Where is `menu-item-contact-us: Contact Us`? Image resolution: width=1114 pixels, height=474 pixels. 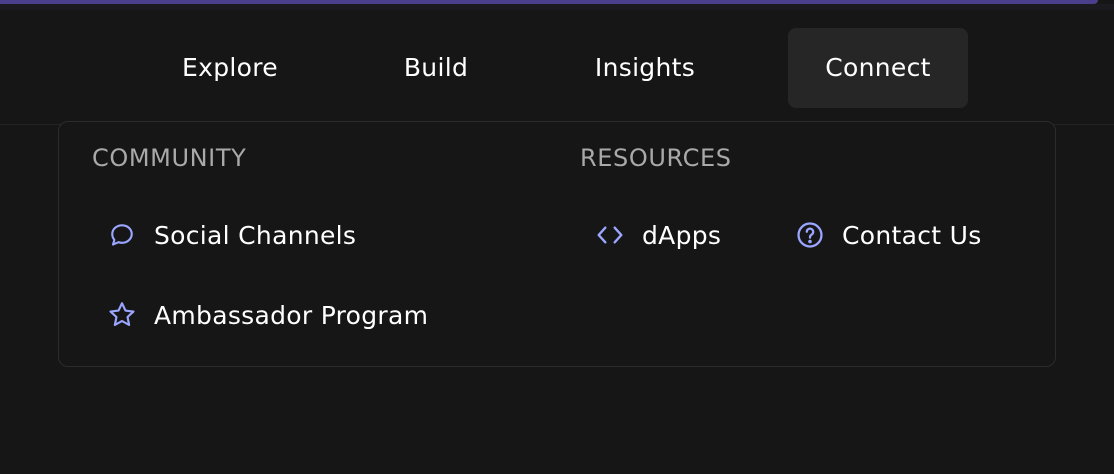 menu-item-contact-us: Contact Us is located at coordinates (888, 235).